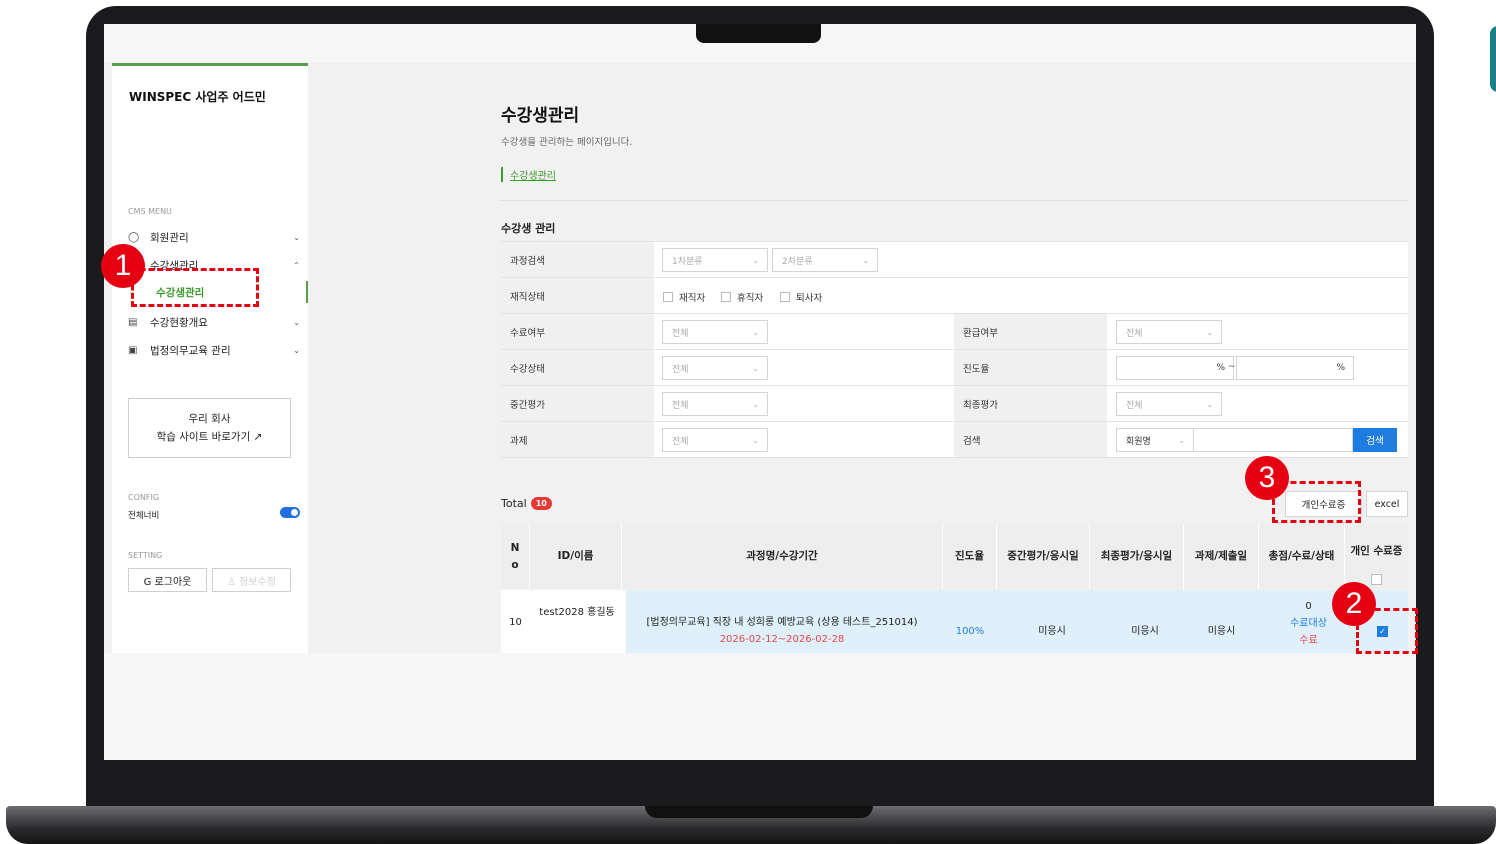 This screenshot has width=1496, height=844. What do you see at coordinates (1376, 579) in the screenshot?
I see `select-all-checkbox` at bounding box center [1376, 579].